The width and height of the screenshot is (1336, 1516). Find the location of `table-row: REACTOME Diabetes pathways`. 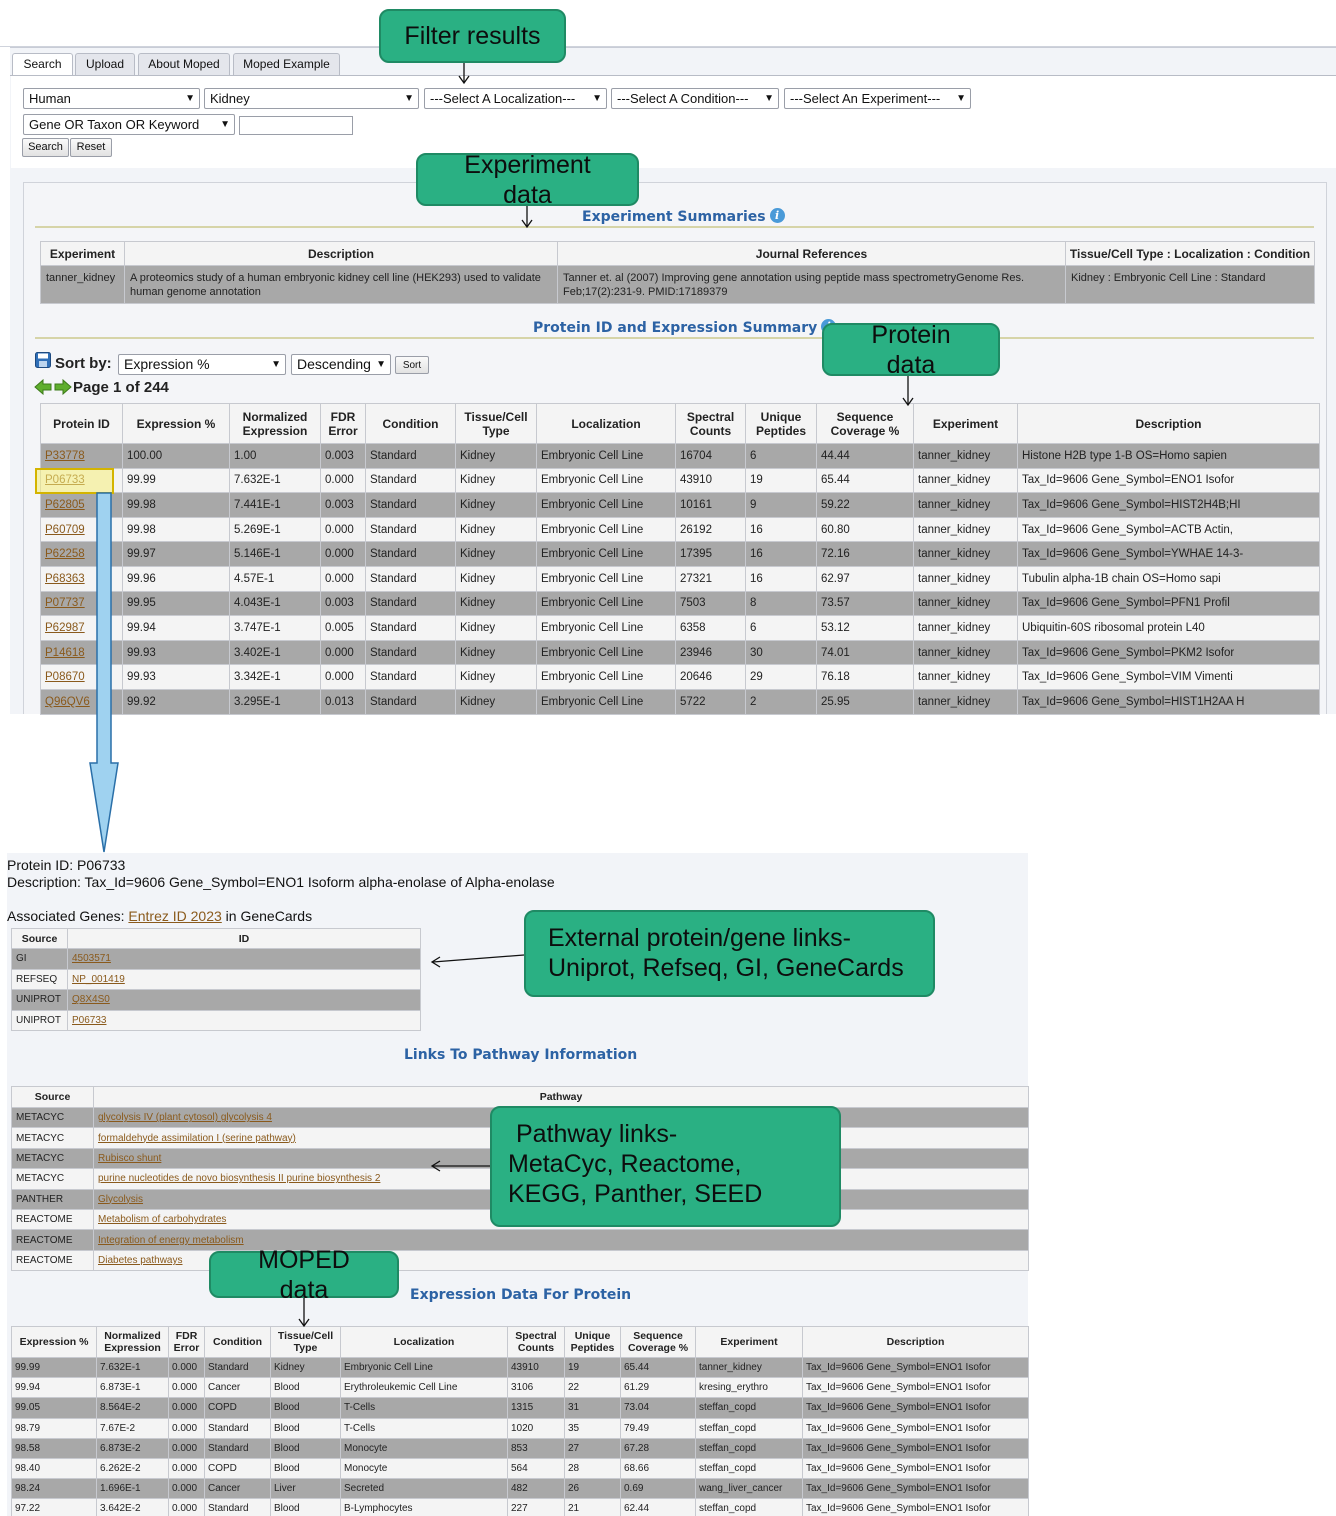

table-row: REACTOME Diabetes pathways is located at coordinates (520, 1260).